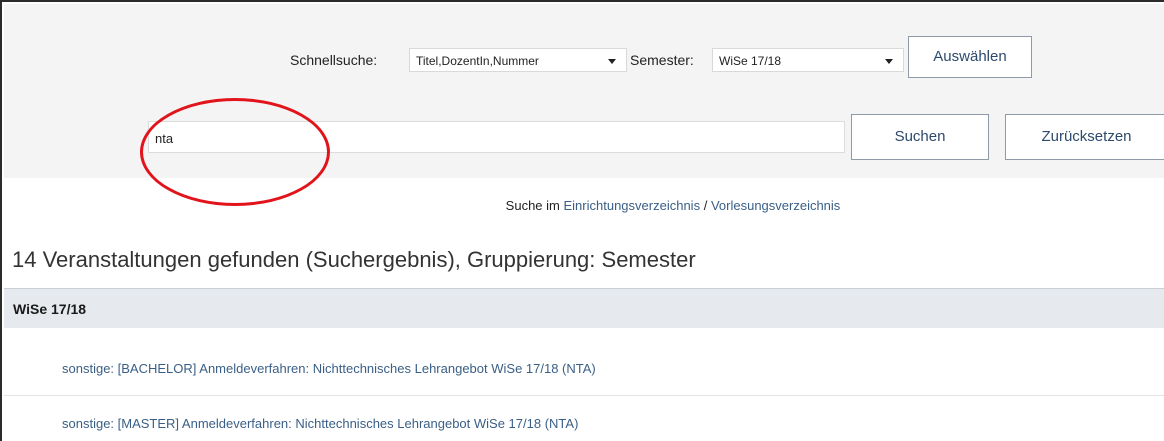  What do you see at coordinates (334, 60) in the screenshot?
I see `quick-search-label: Schnellsuche:` at bounding box center [334, 60].